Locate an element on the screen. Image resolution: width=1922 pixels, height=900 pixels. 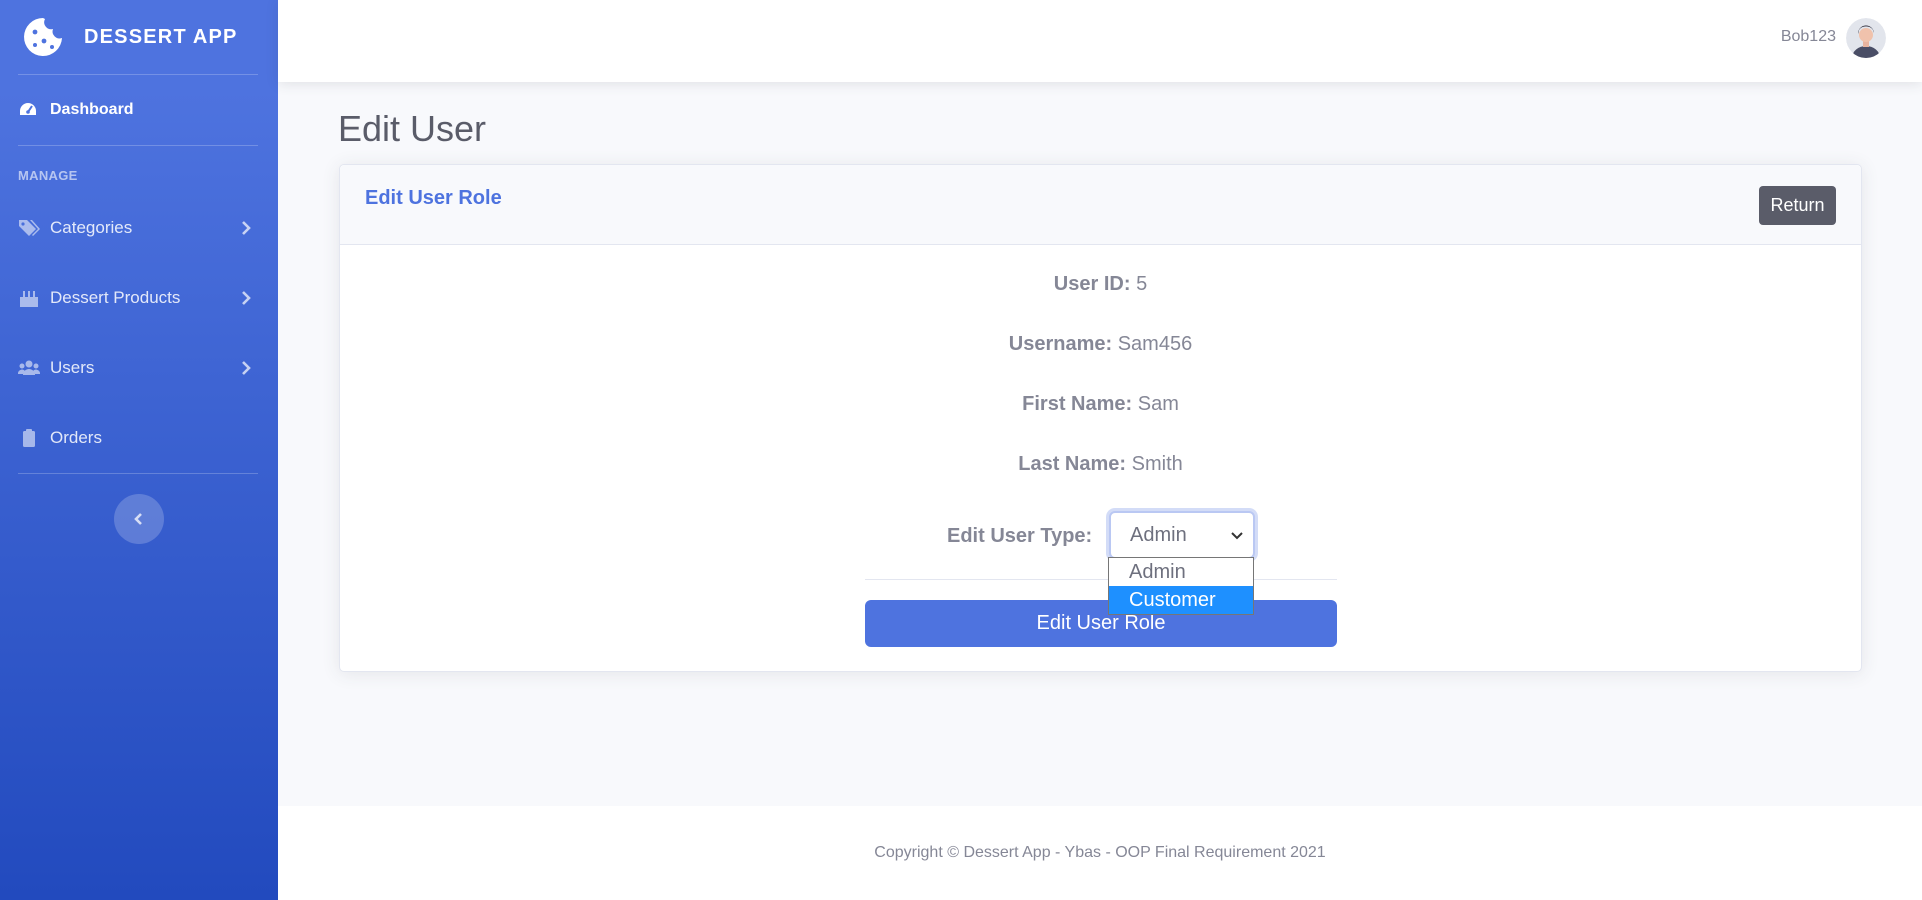
user-id-label: User ID: is located at coordinates (1092, 284).